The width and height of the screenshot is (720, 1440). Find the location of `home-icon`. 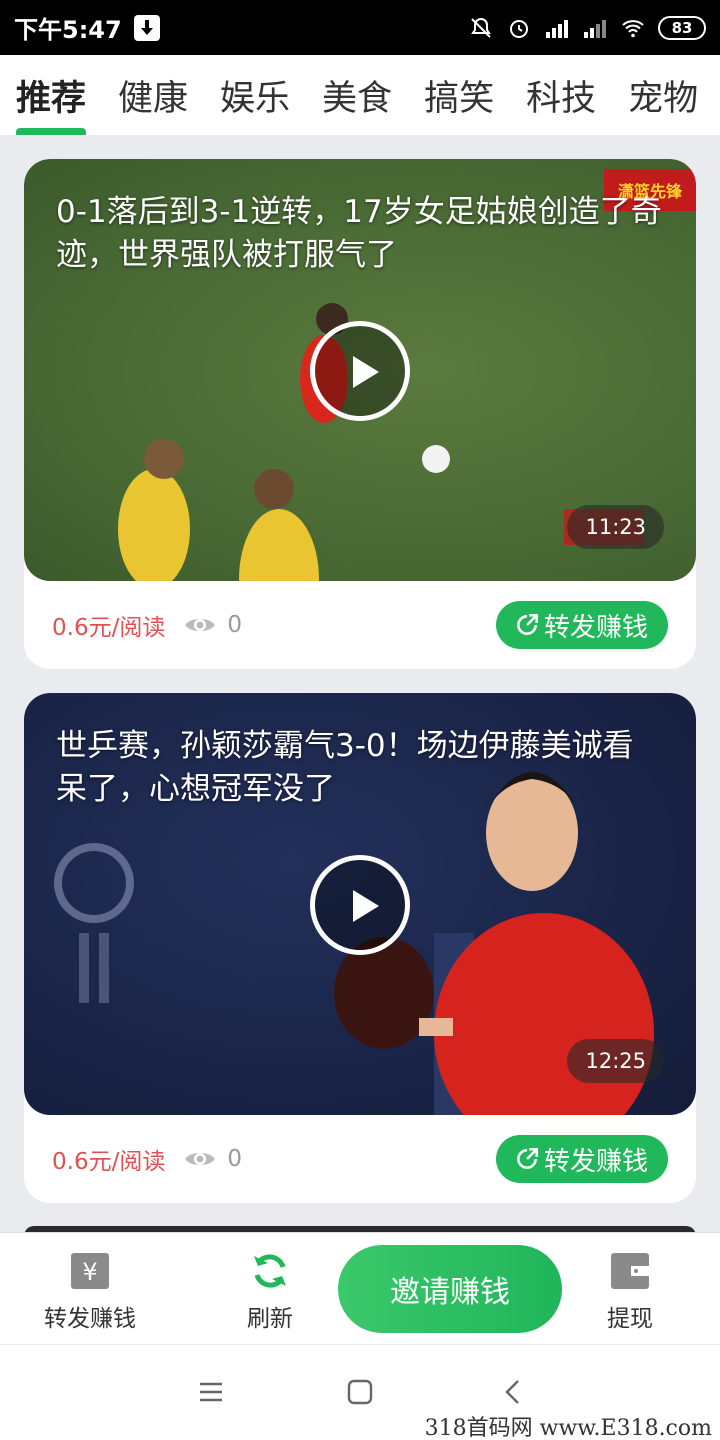

home-icon is located at coordinates (360, 1392).